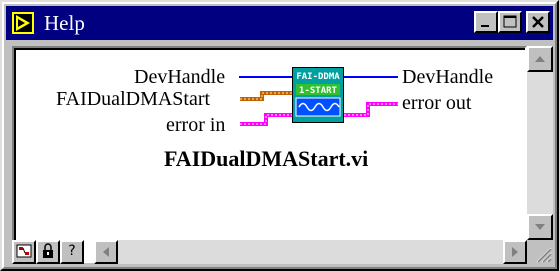 This screenshot has width=559, height=271. I want to click on lock-icon, so click(48, 250).